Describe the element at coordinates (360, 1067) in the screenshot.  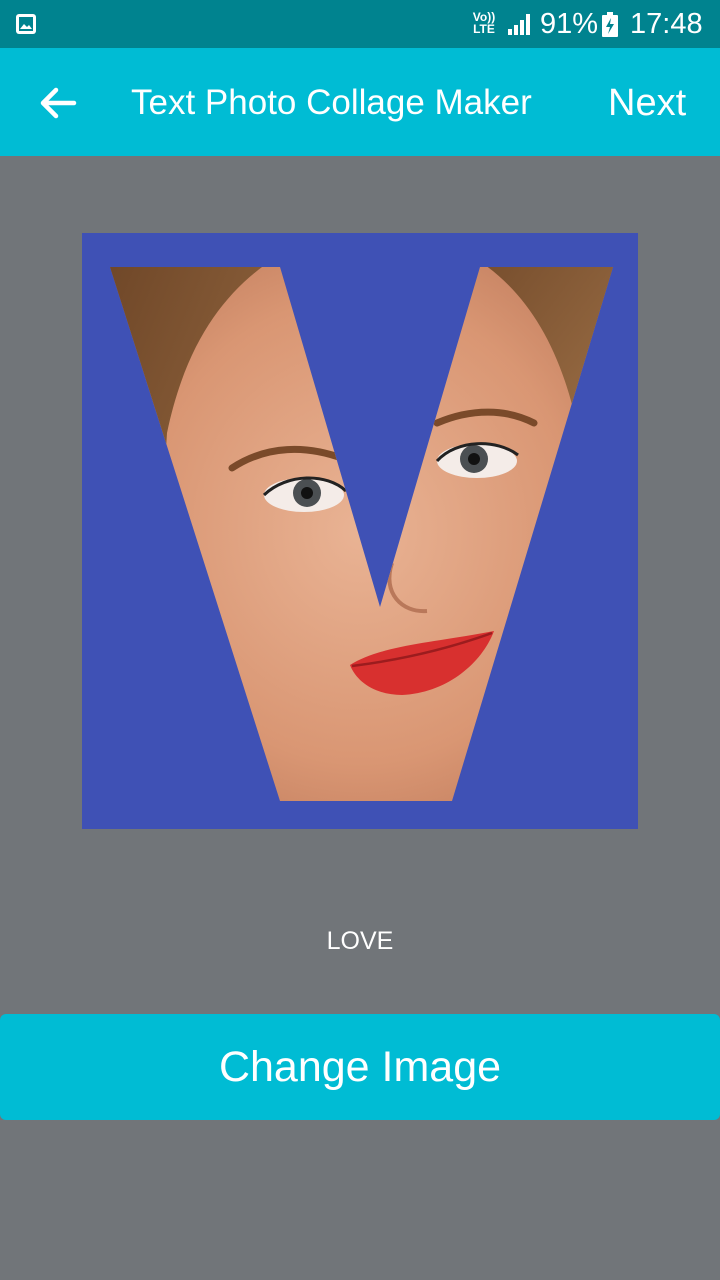
I see `change-image-button: Change Image` at that location.